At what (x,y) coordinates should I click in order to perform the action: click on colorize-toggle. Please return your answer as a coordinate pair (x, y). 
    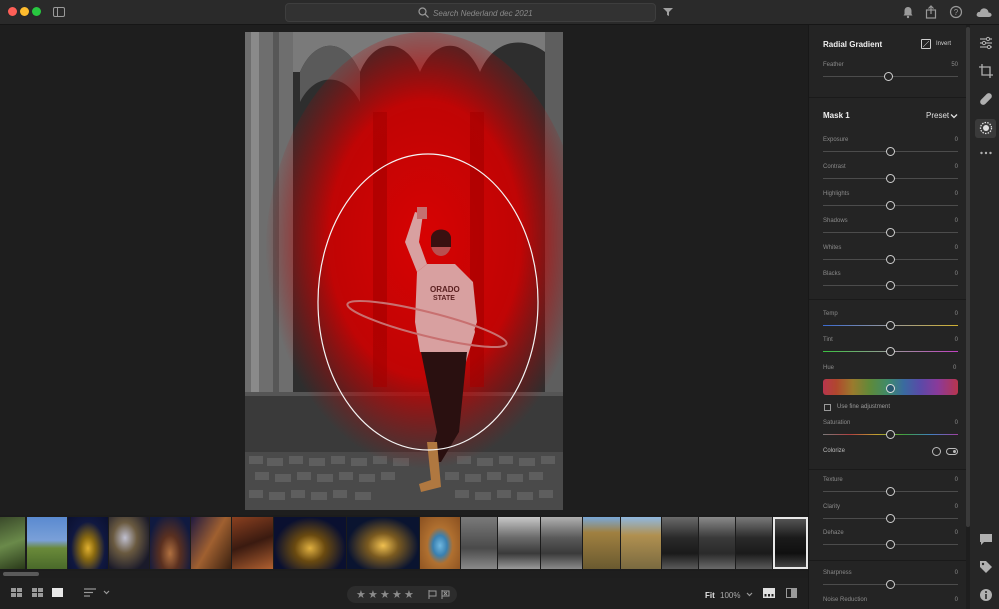
    Looking at the image, I should click on (952, 451).